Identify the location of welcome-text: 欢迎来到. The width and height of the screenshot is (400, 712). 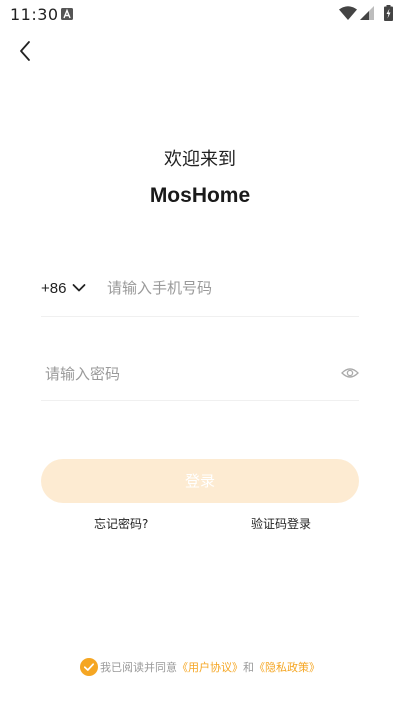
(200, 158).